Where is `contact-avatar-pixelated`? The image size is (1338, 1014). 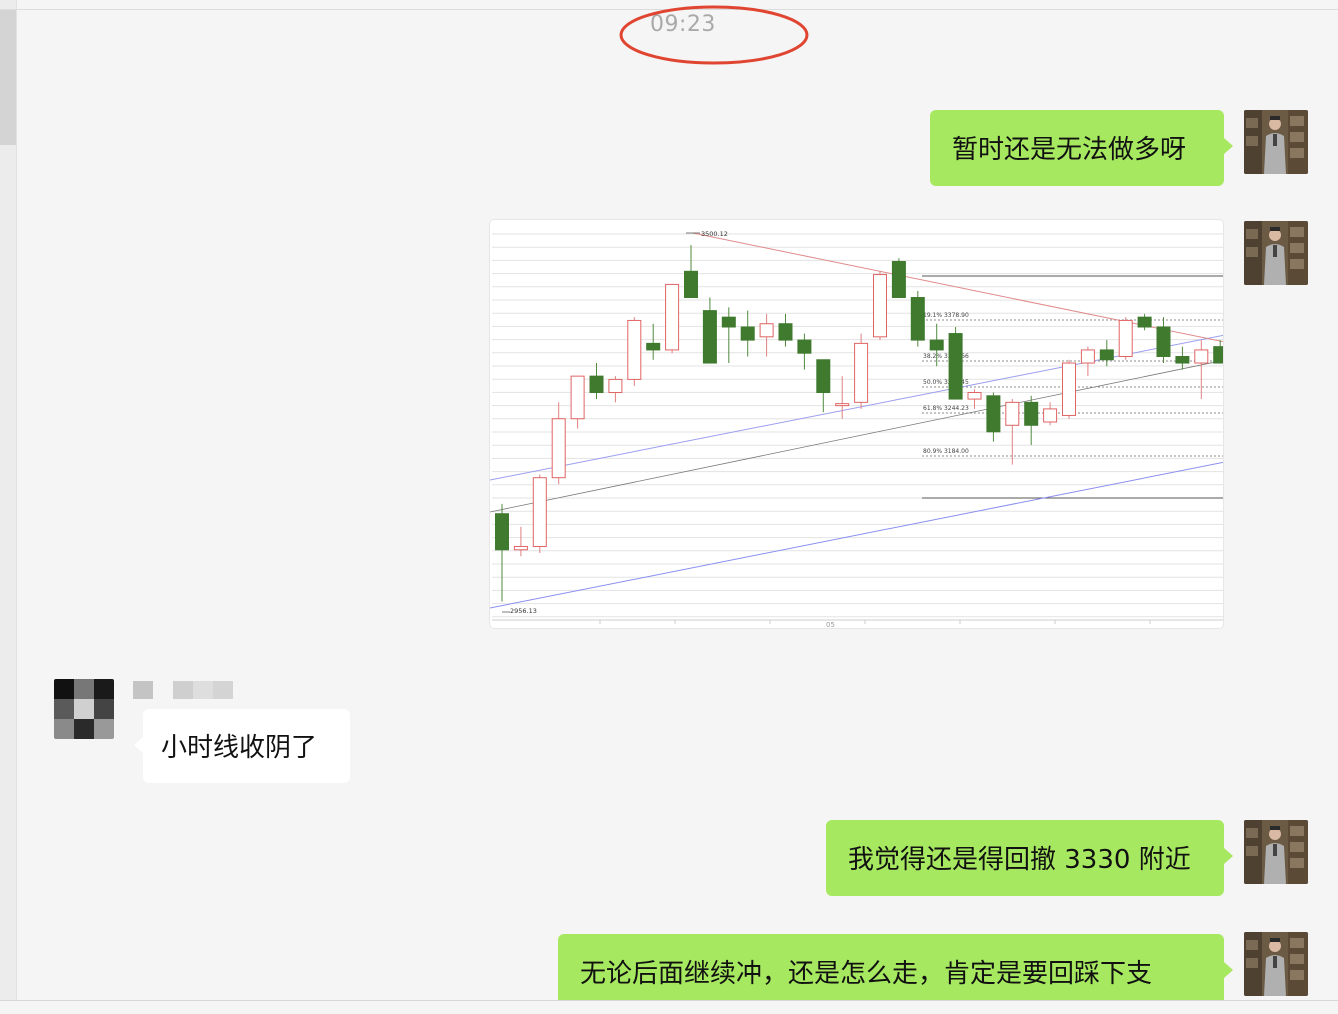 contact-avatar-pixelated is located at coordinates (84, 709).